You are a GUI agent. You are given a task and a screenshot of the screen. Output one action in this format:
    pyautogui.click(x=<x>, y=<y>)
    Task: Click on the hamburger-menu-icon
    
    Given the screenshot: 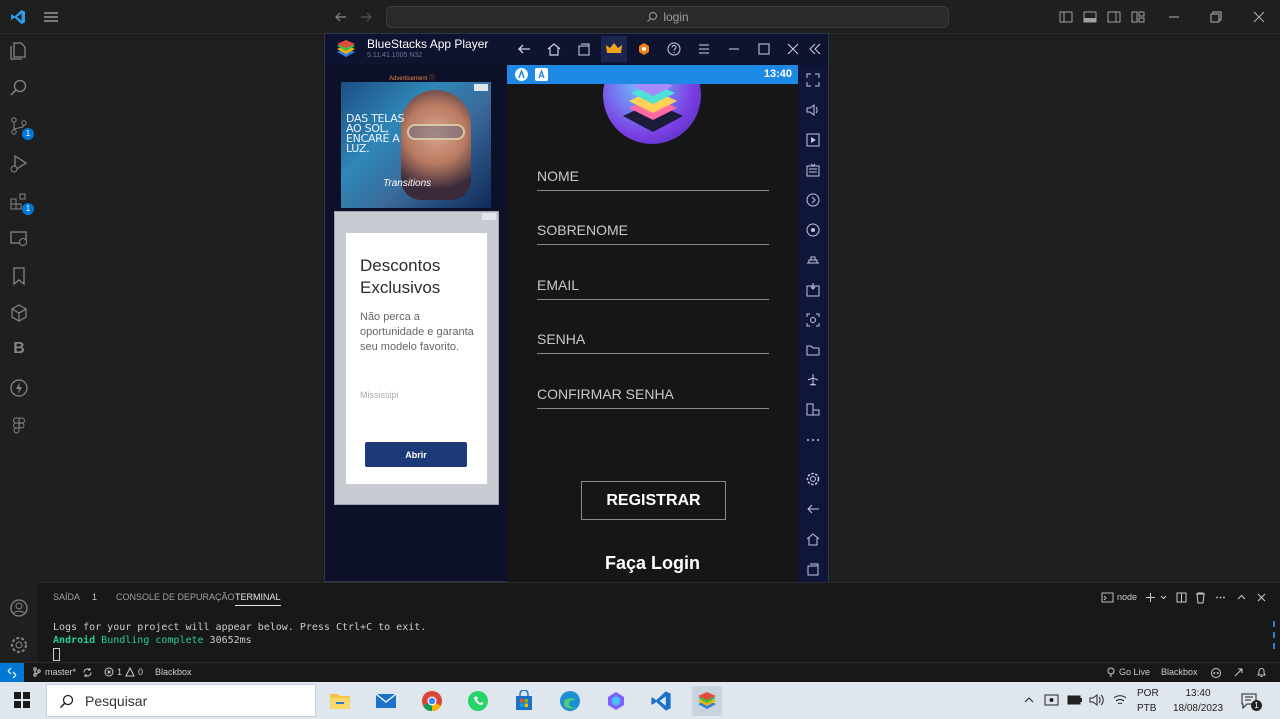 What is the action you would take?
    pyautogui.click(x=51, y=17)
    